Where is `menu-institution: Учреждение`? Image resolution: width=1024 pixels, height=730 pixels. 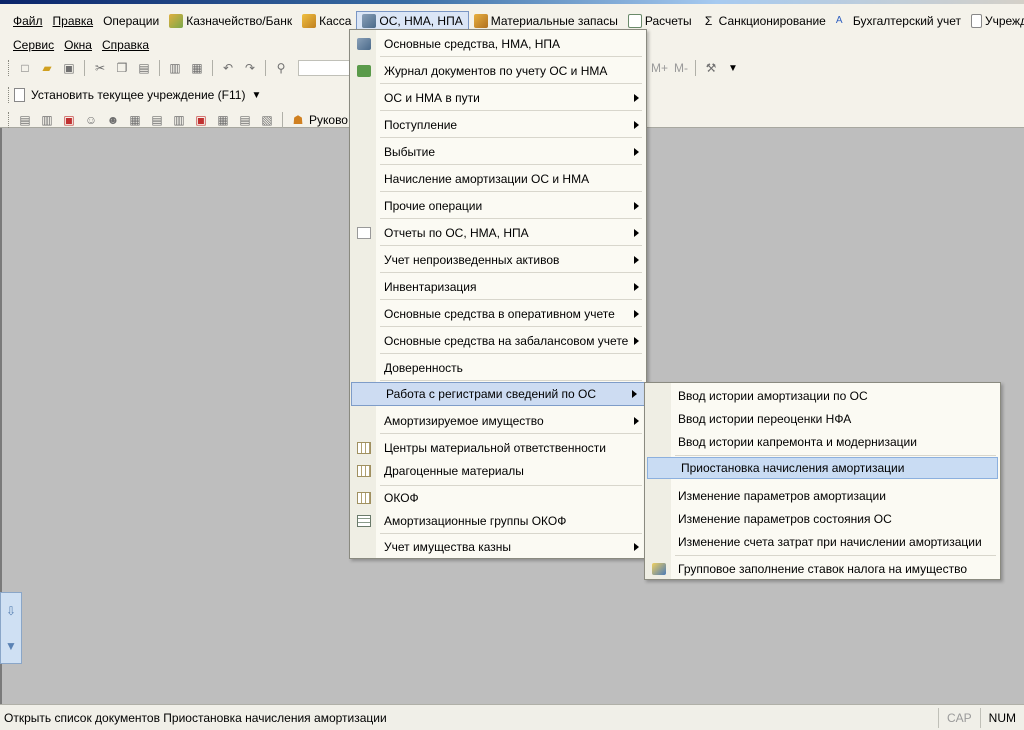
menu-institution: Учреждение is located at coordinates (995, 21).